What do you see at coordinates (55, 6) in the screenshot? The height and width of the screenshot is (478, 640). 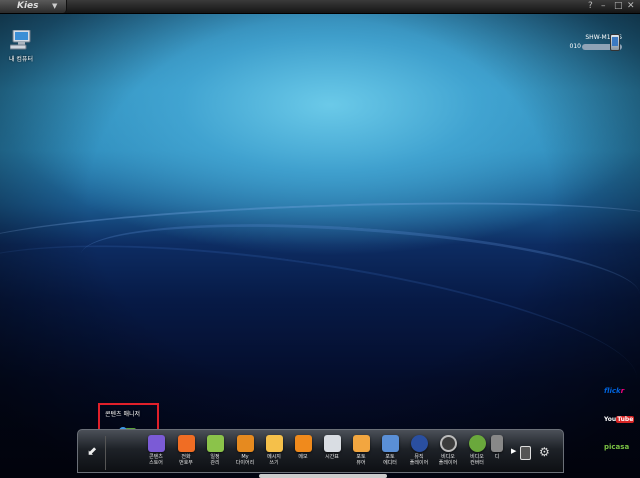 I see `chevron-down-icon: ▼` at bounding box center [55, 6].